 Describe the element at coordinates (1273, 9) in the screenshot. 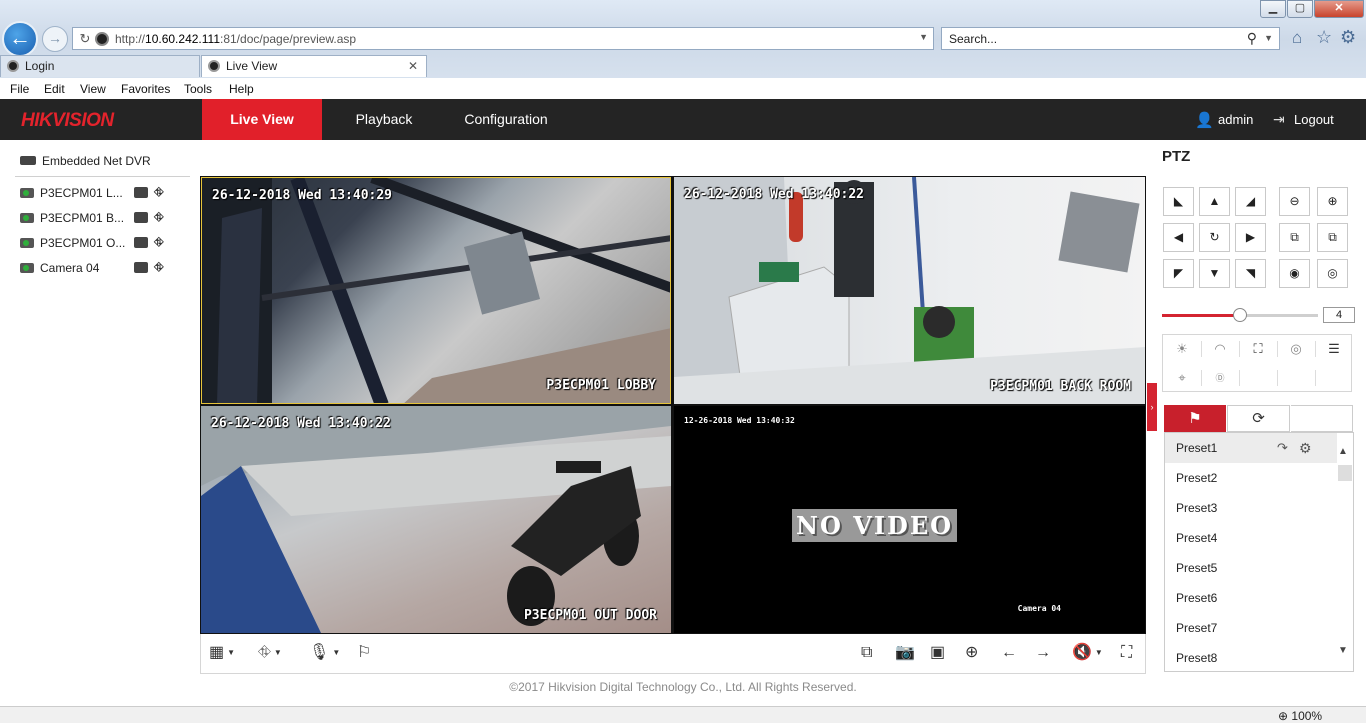

I see `minimize-button: ▁` at that location.